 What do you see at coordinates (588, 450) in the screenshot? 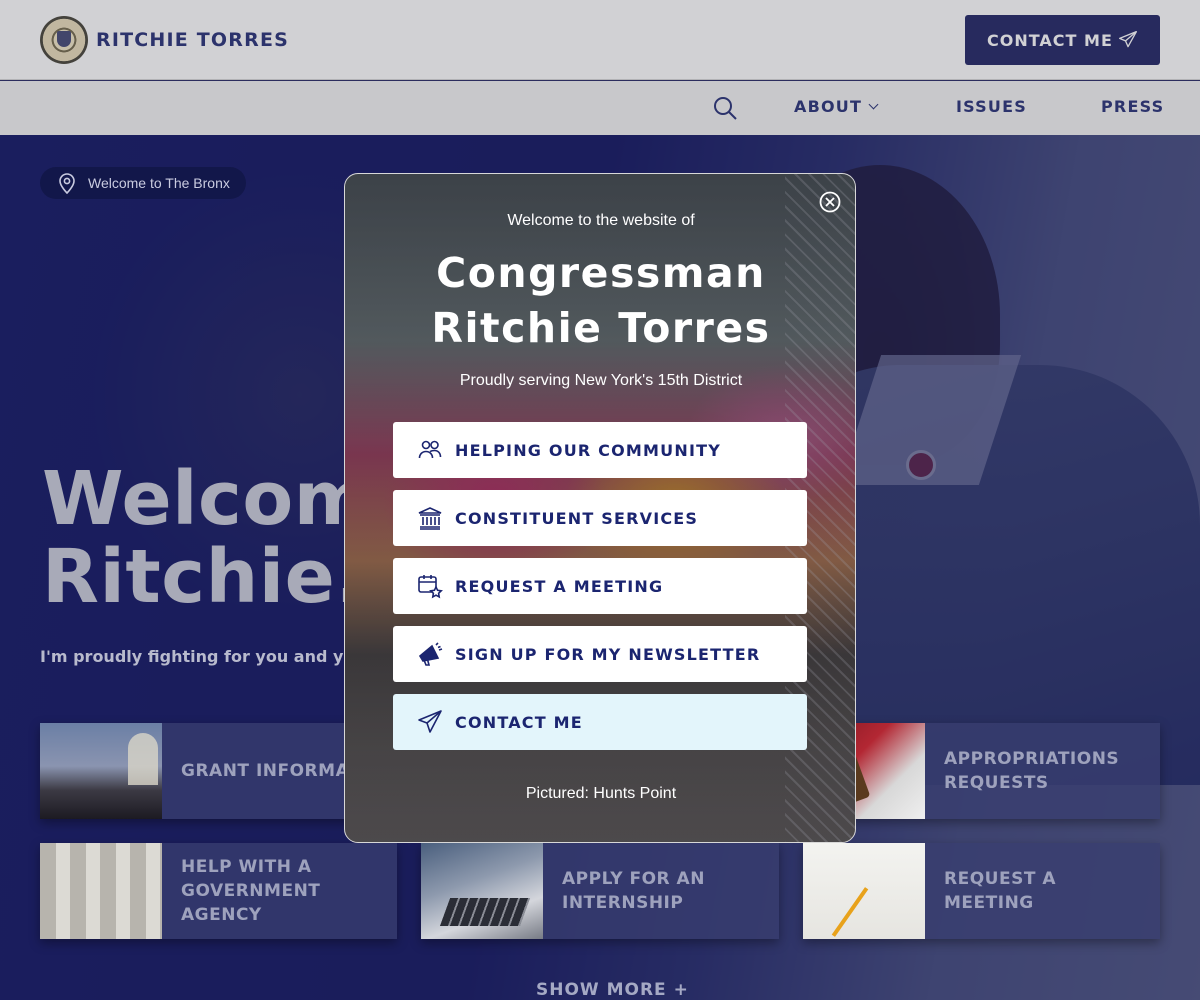
I see `button-label: HELPING OUR COMMUNITY` at bounding box center [588, 450].